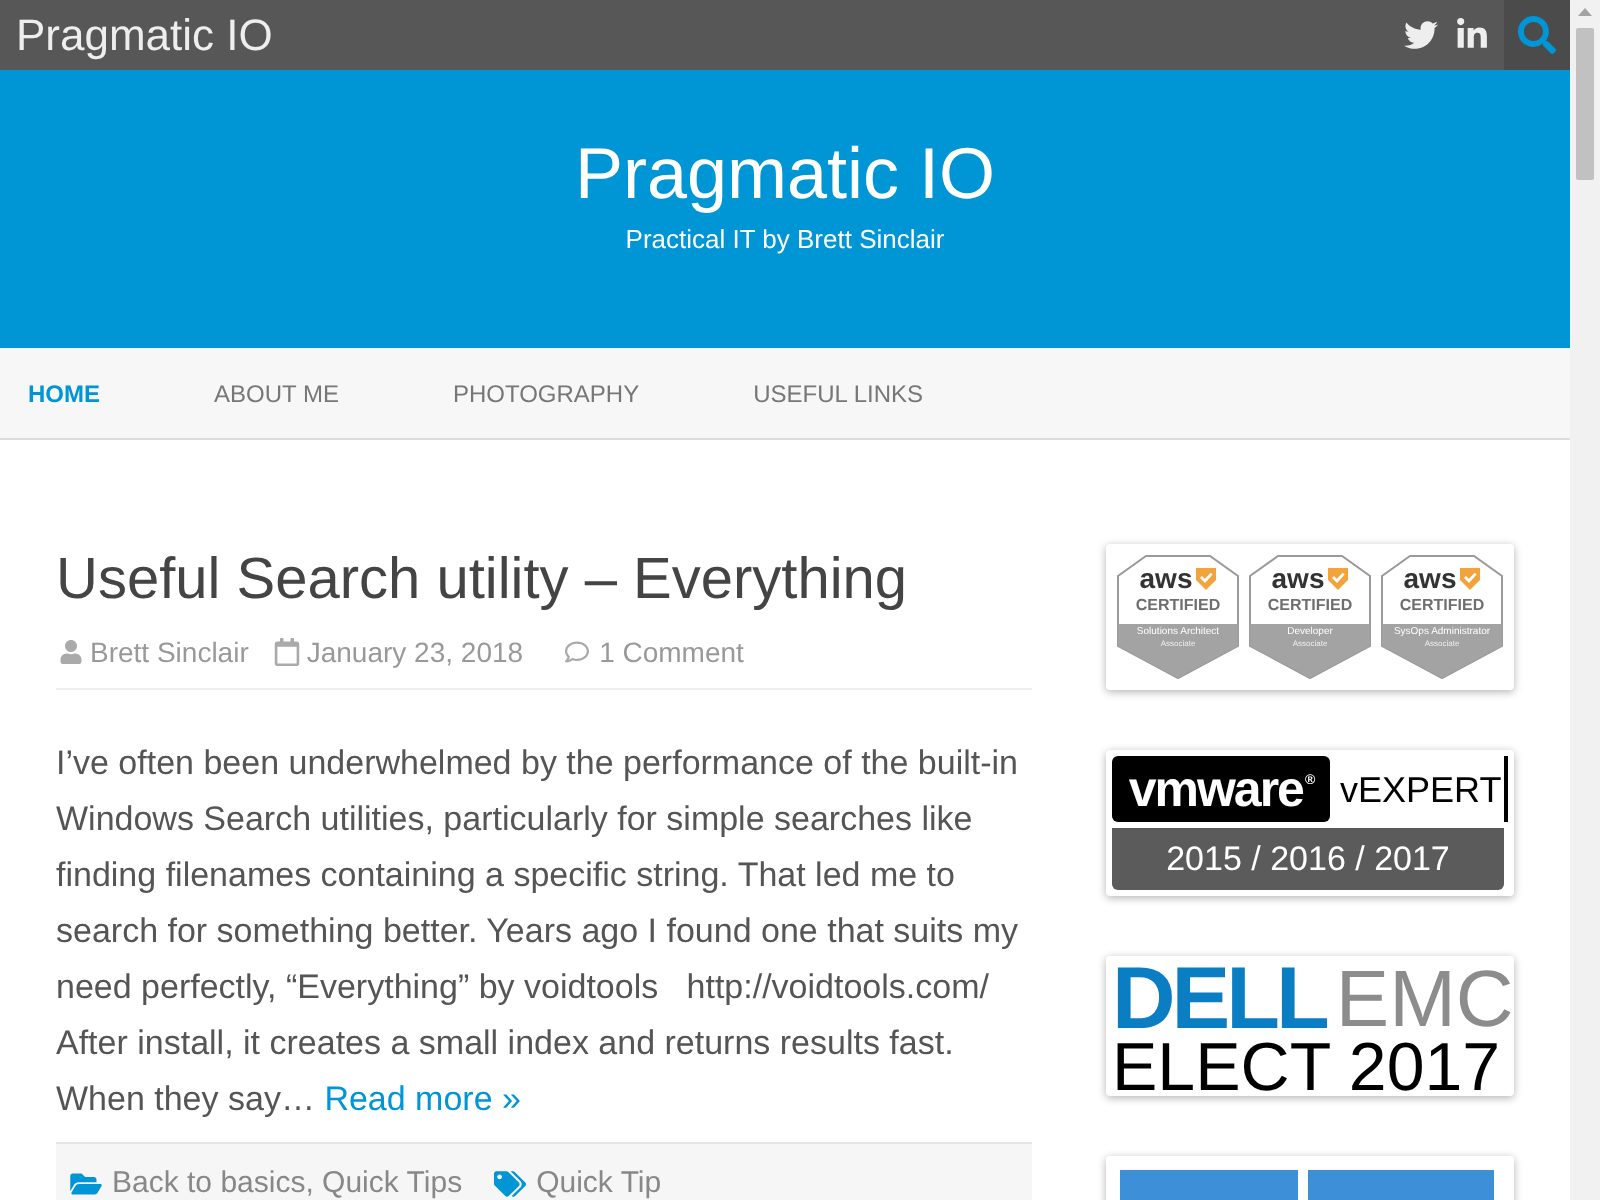 This screenshot has height=1200, width=1600. I want to click on comments-link: 1 Comment, so click(671, 652).